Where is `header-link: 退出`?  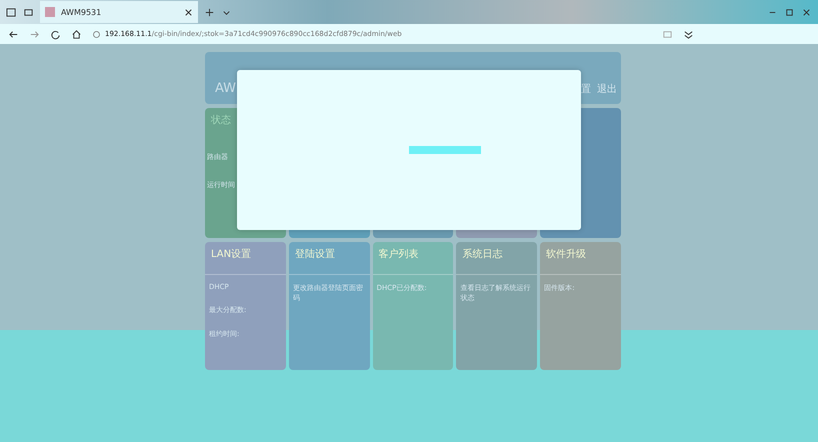
header-link: 退出 is located at coordinates (607, 89).